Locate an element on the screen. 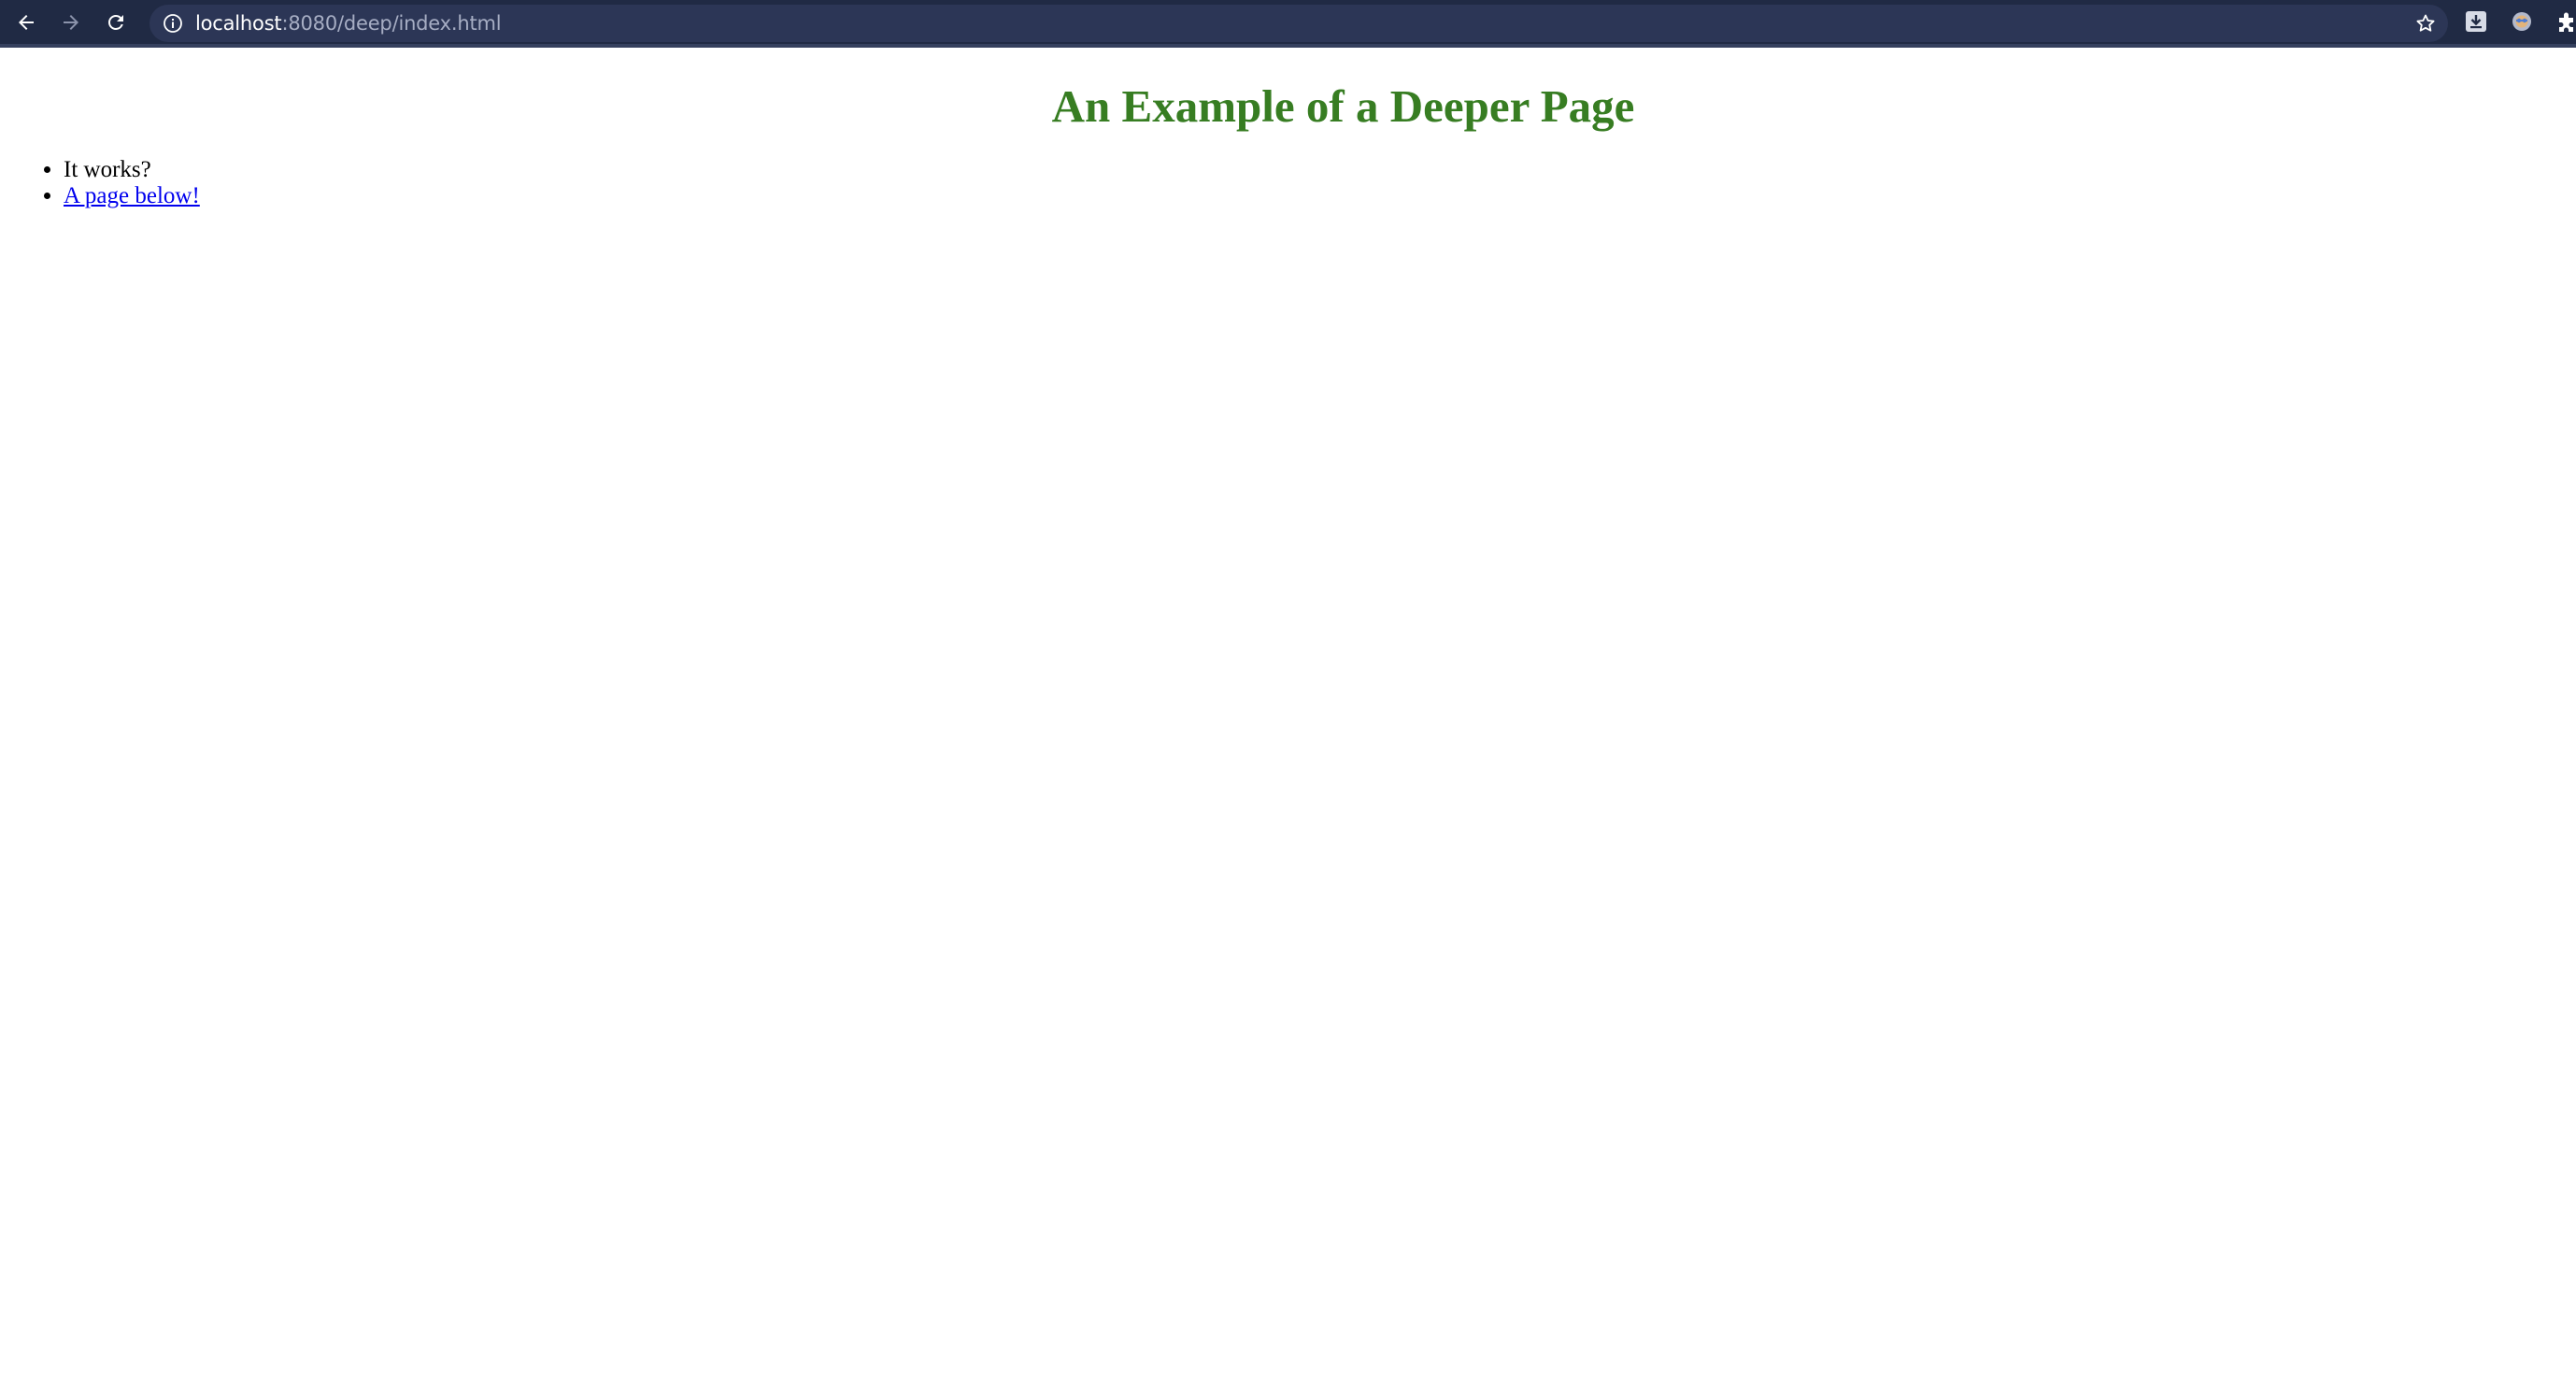 Image resolution: width=2576 pixels, height=1387 pixels. forward-button is located at coordinates (71, 22).